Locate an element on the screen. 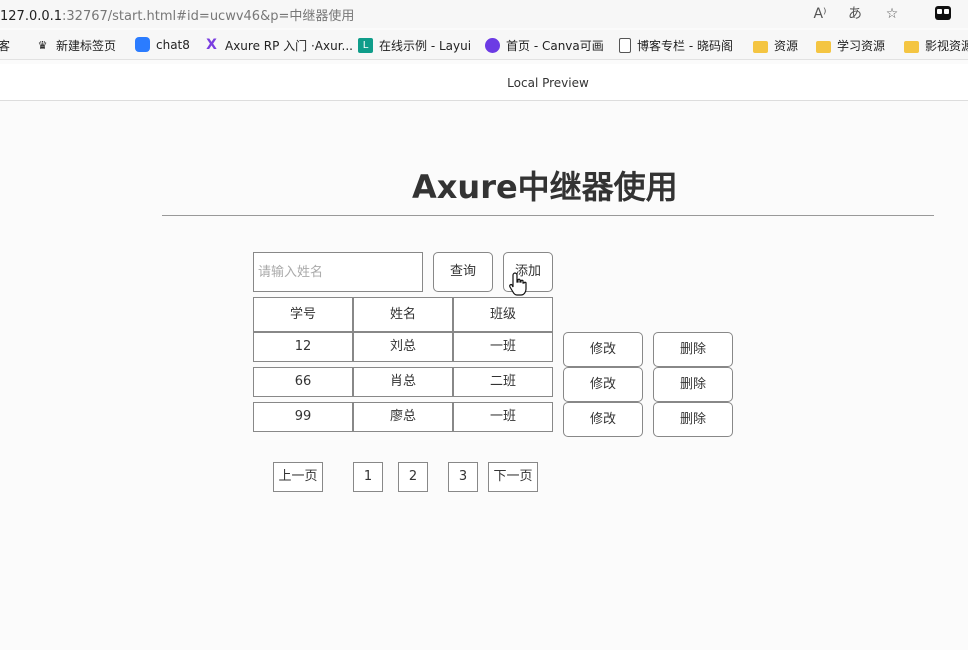  bookmark-item: 影视资源 is located at coordinates (936, 45).